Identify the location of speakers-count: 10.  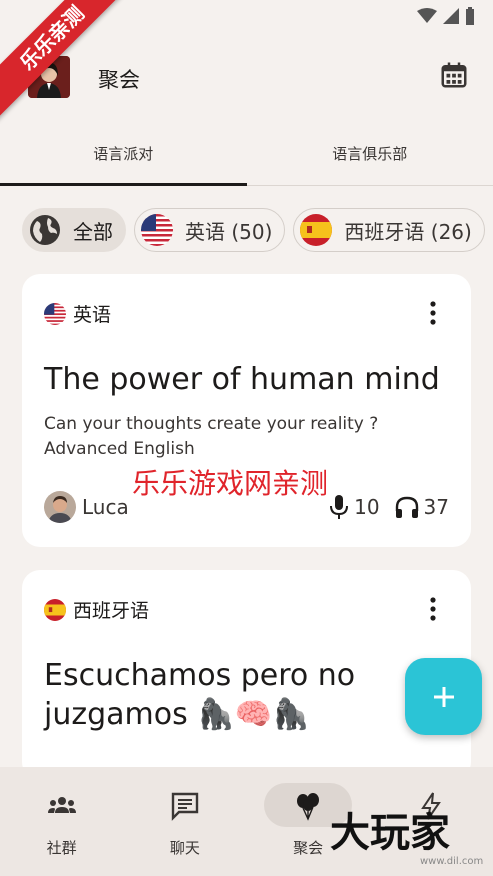
(354, 507).